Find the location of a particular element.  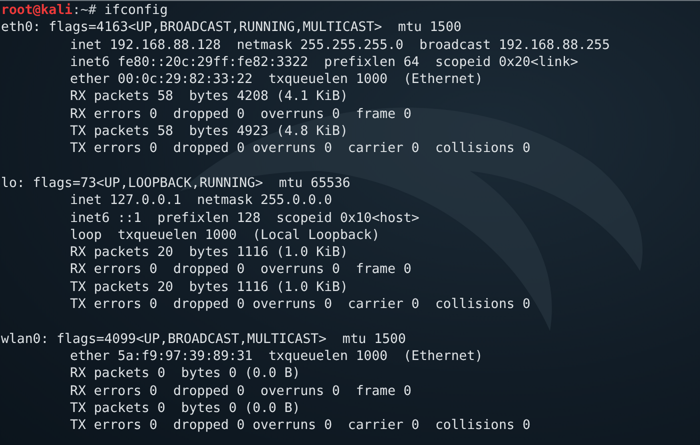

output-line: TX packets 0 bytes 0 (0.0 B) is located at coordinates (185, 409).